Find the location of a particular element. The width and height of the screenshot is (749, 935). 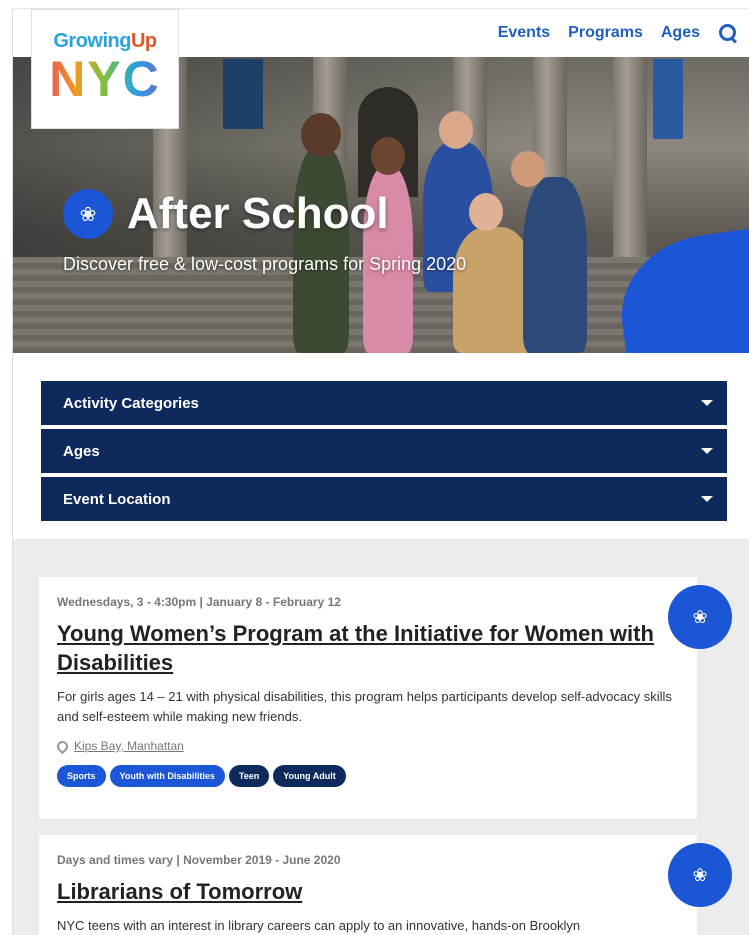

tag-sports: Sports is located at coordinates (81, 776).